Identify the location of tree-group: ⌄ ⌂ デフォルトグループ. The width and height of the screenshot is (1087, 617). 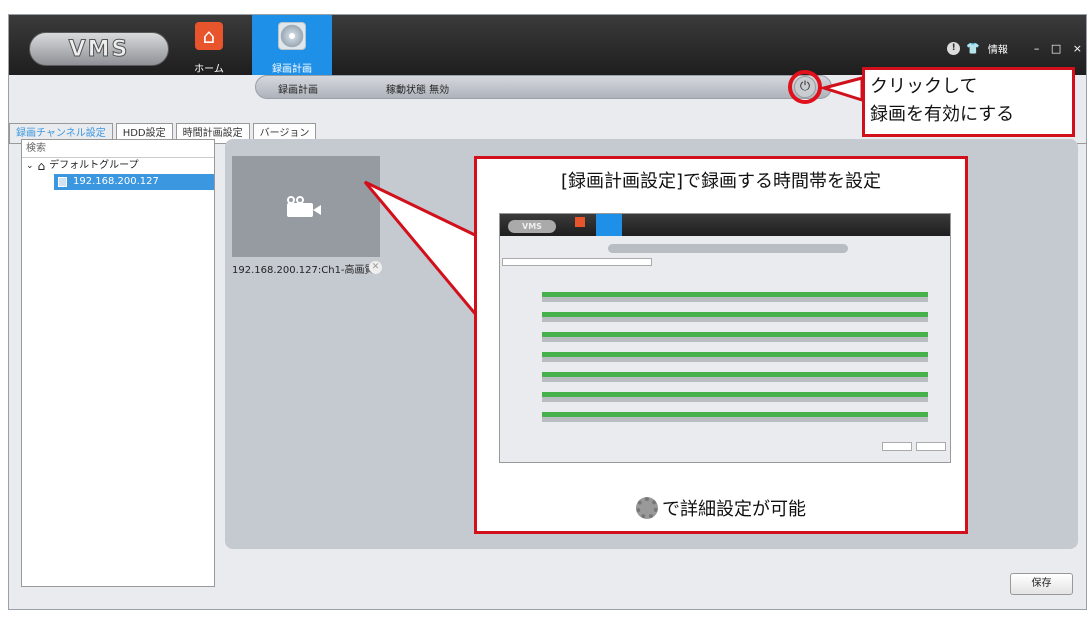
(118, 166).